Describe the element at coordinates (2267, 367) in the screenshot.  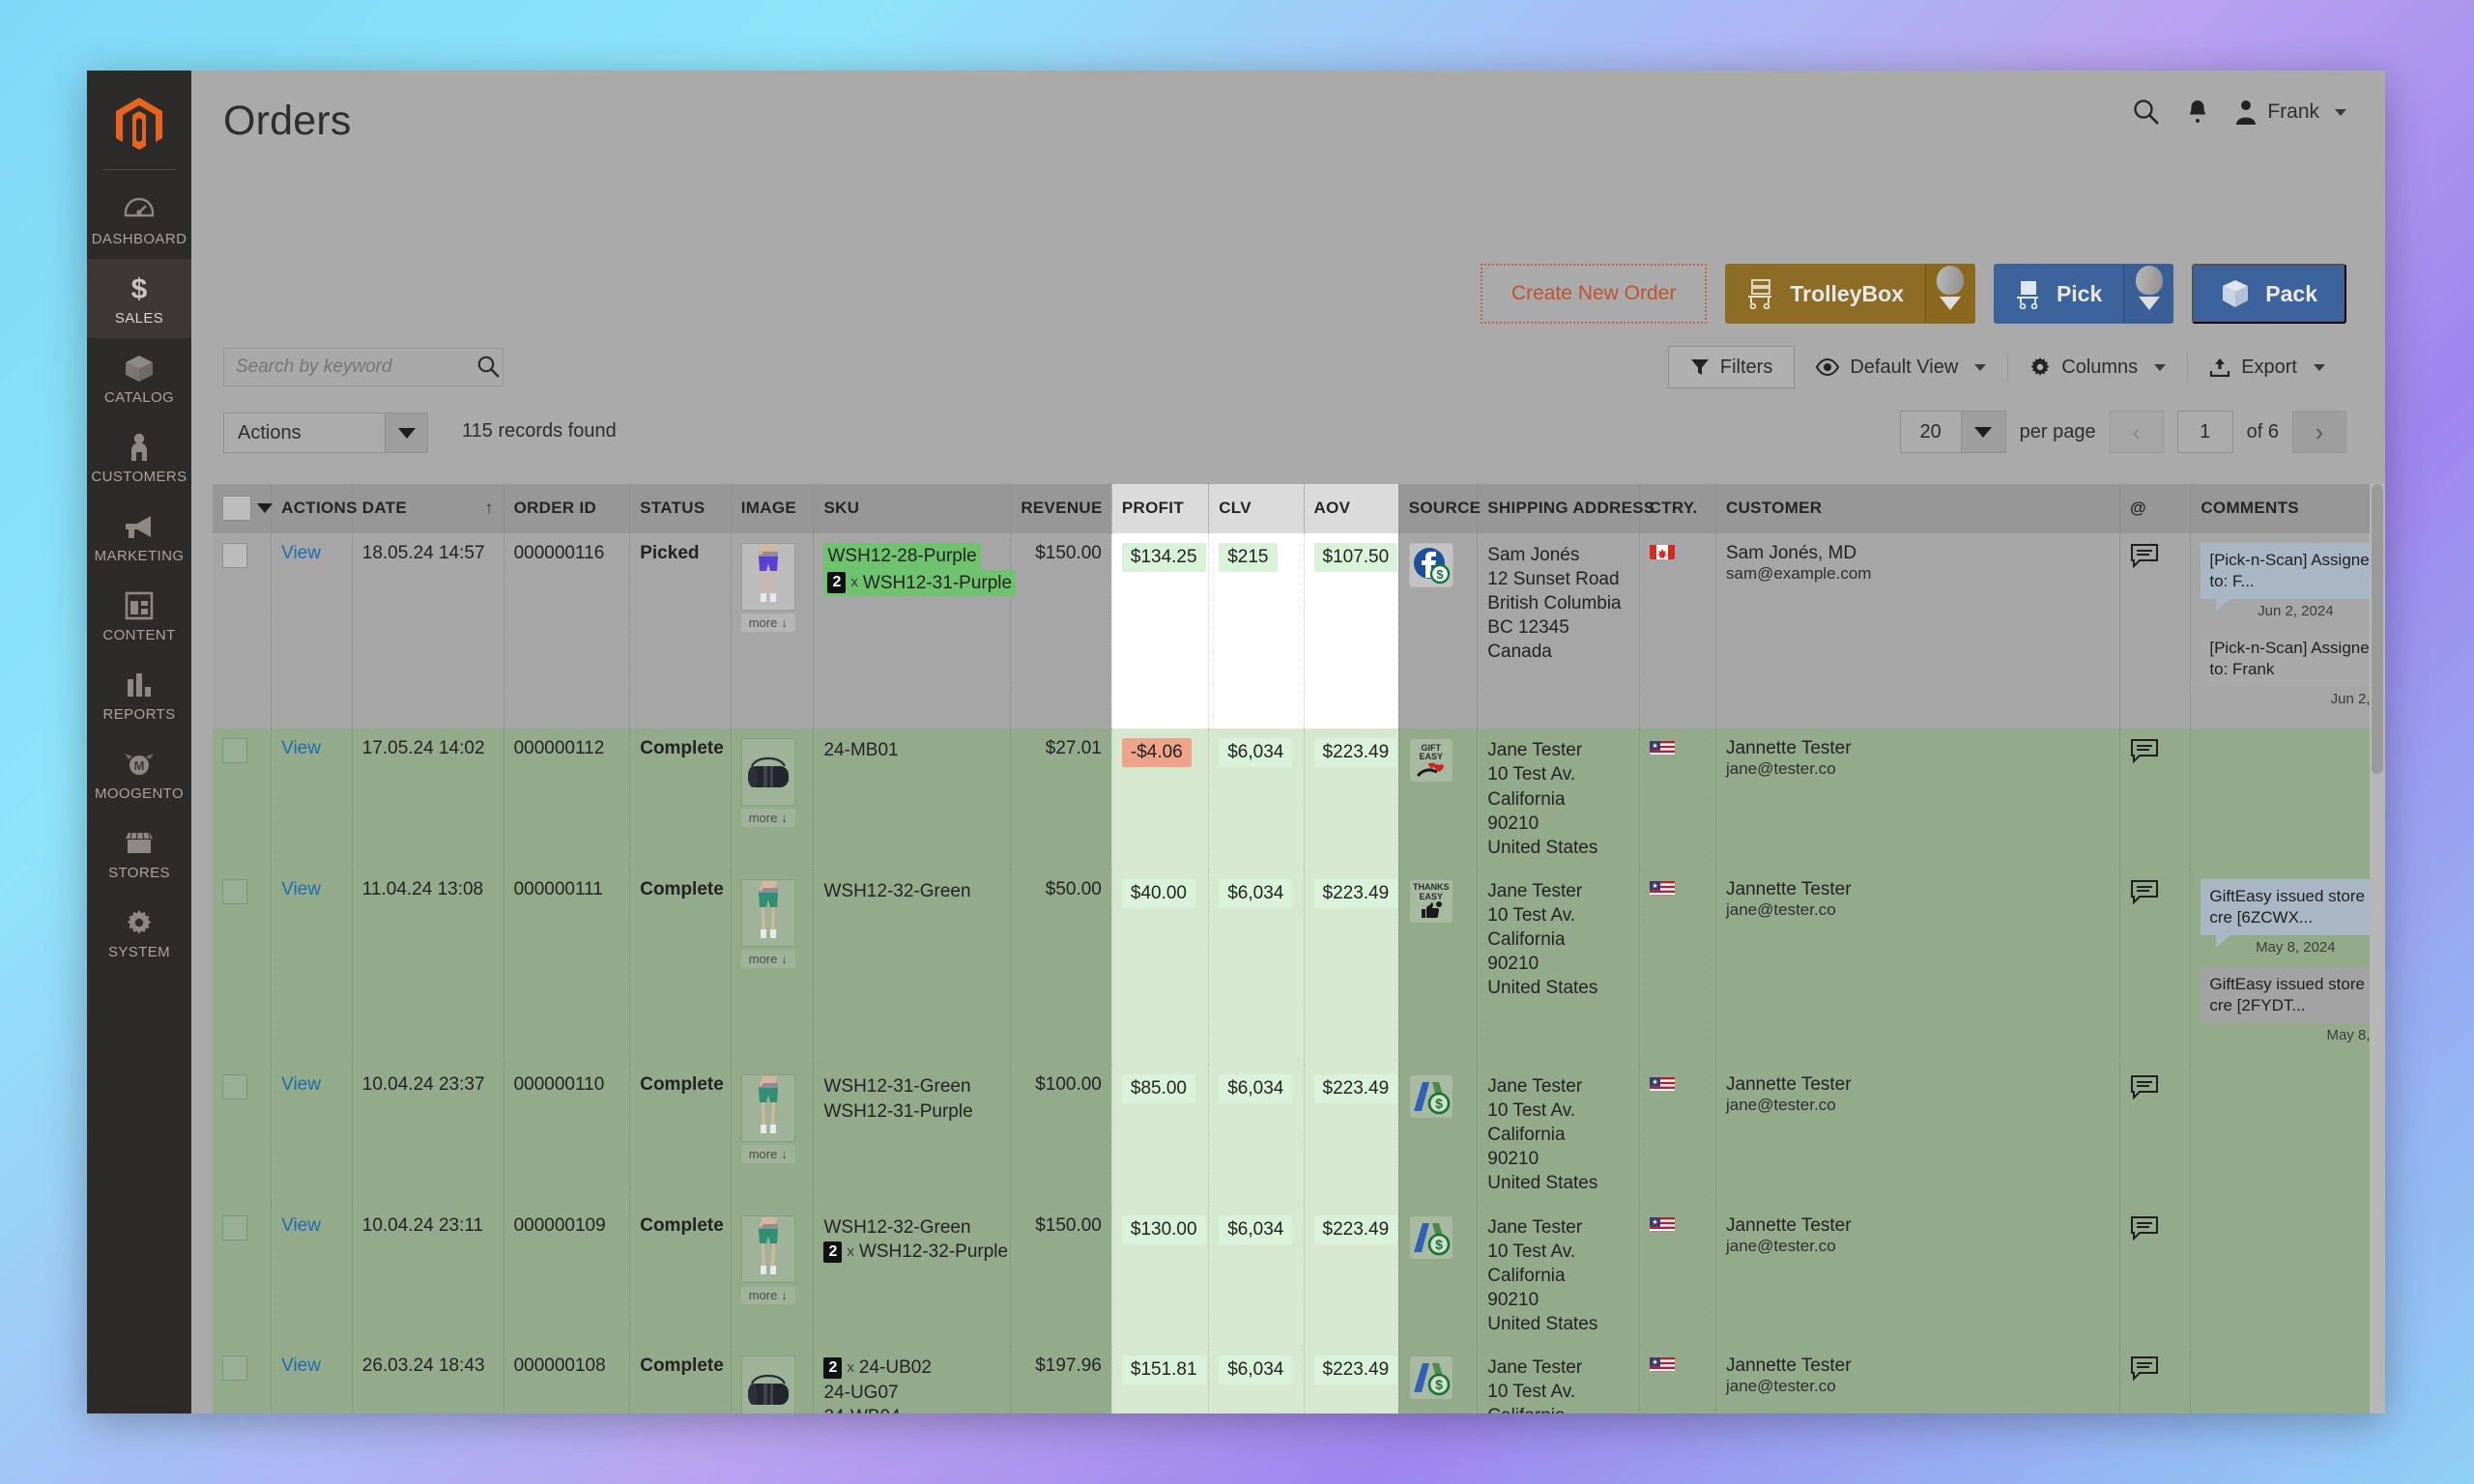
I see `export-button: Export` at that location.